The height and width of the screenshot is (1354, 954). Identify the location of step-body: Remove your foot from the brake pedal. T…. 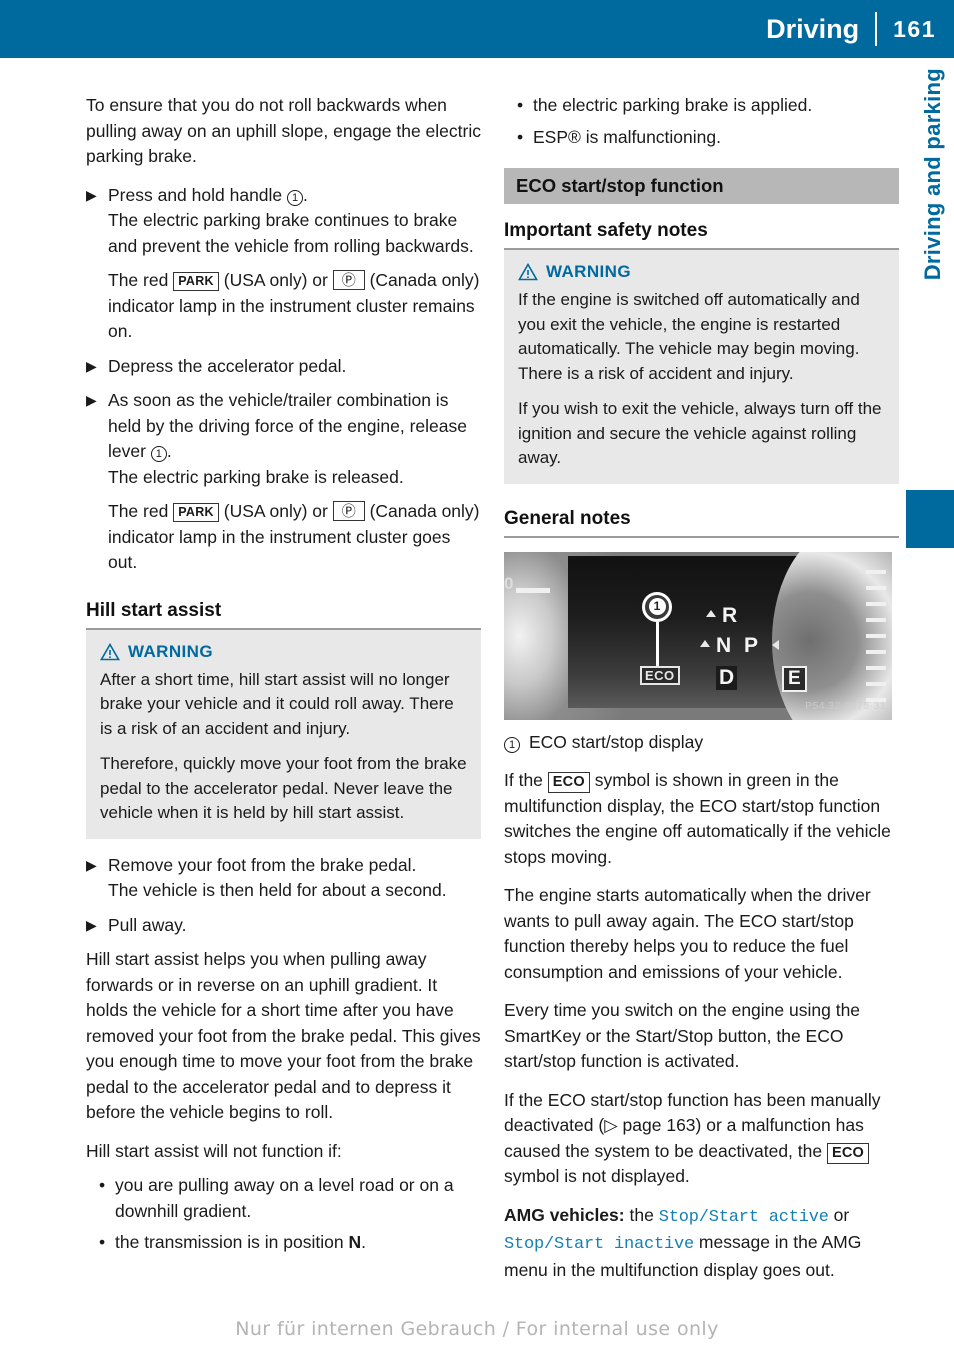
(294, 878).